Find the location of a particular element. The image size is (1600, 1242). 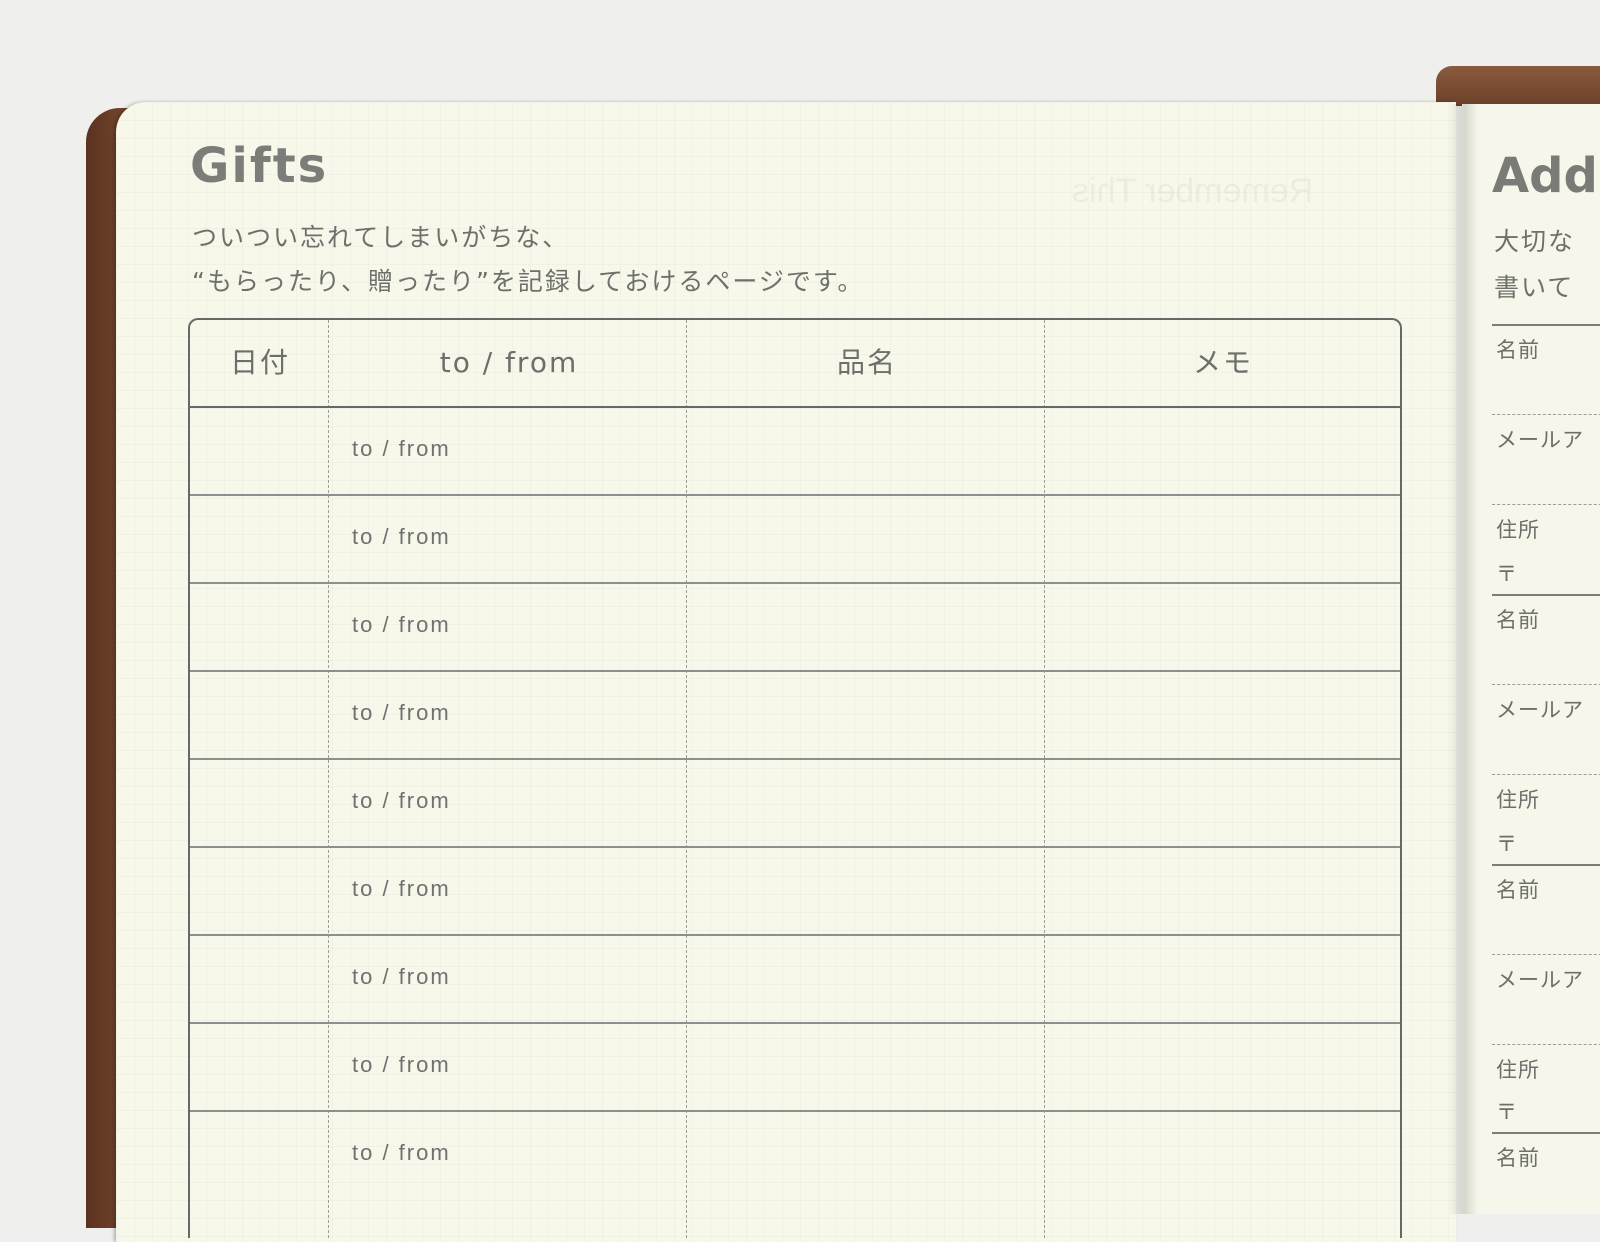

page-gutter is located at coordinates (1463, 659).